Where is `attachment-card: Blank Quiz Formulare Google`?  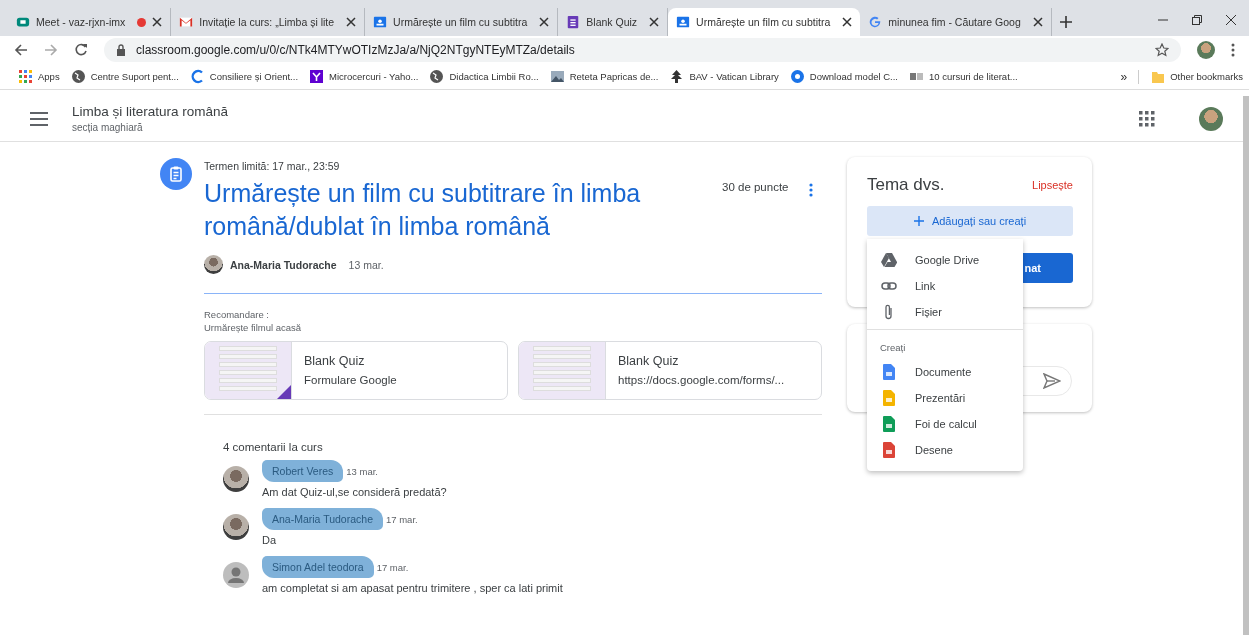 attachment-card: Blank Quiz Formulare Google is located at coordinates (356, 370).